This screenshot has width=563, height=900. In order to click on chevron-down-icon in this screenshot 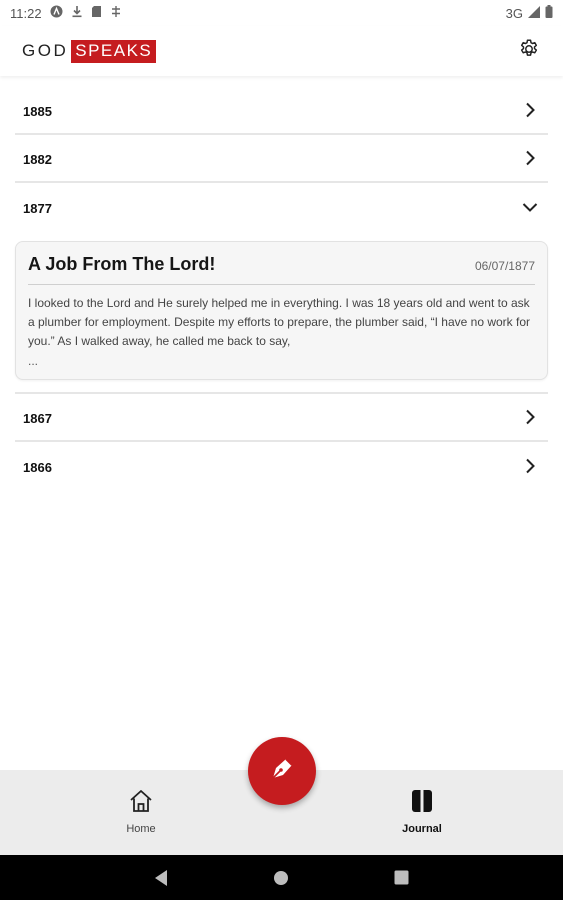, I will do `click(530, 207)`.